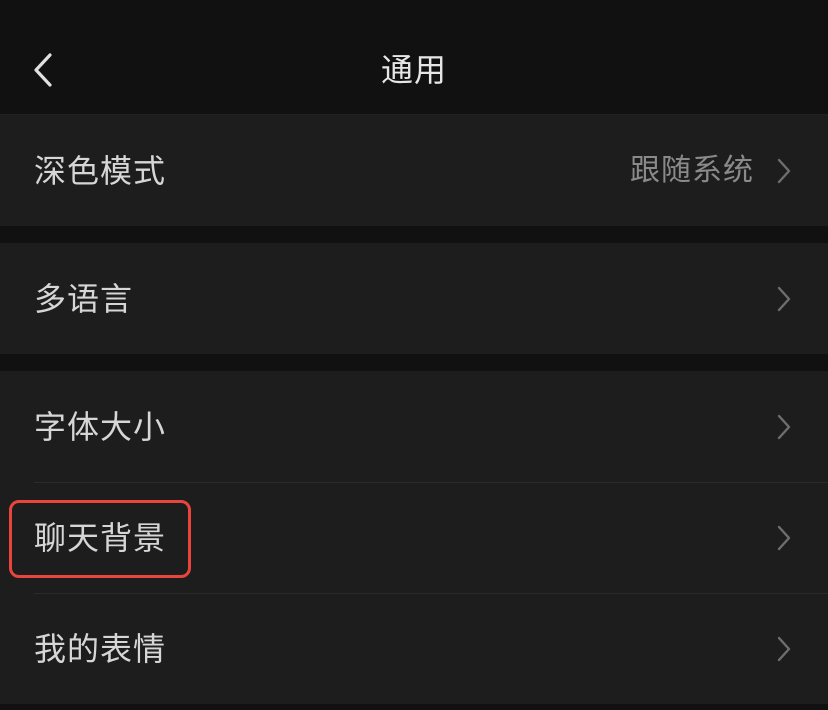 The height and width of the screenshot is (710, 828). I want to click on row-label: 多语言, so click(84, 298).